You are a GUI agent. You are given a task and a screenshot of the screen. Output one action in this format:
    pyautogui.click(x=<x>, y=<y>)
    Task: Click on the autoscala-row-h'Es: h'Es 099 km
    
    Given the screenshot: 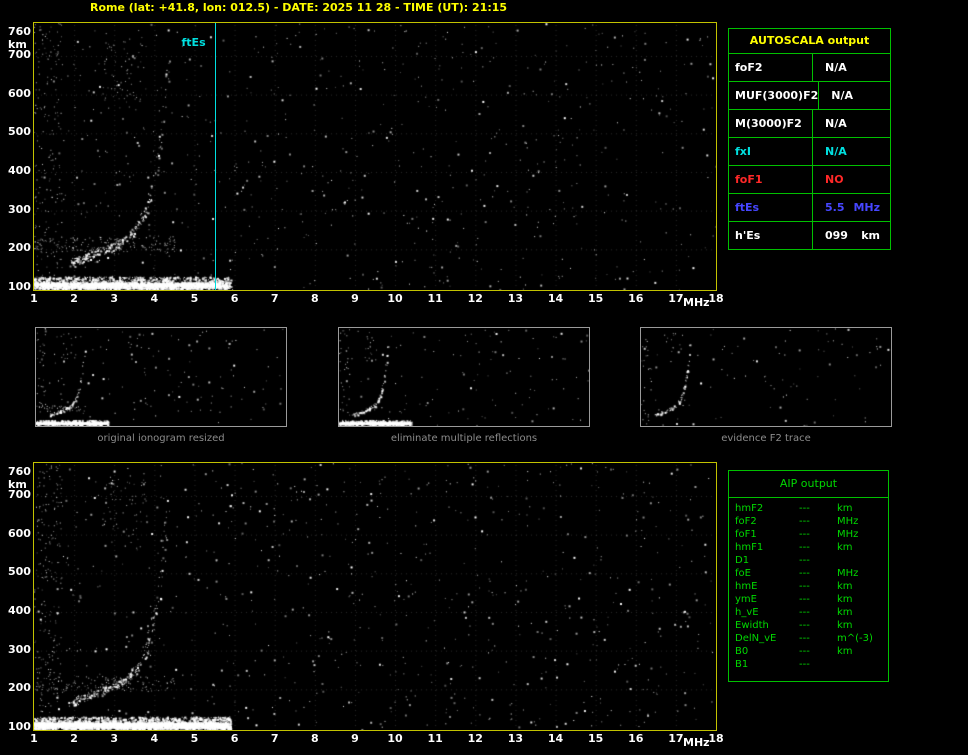 What is the action you would take?
    pyautogui.click(x=809, y=235)
    